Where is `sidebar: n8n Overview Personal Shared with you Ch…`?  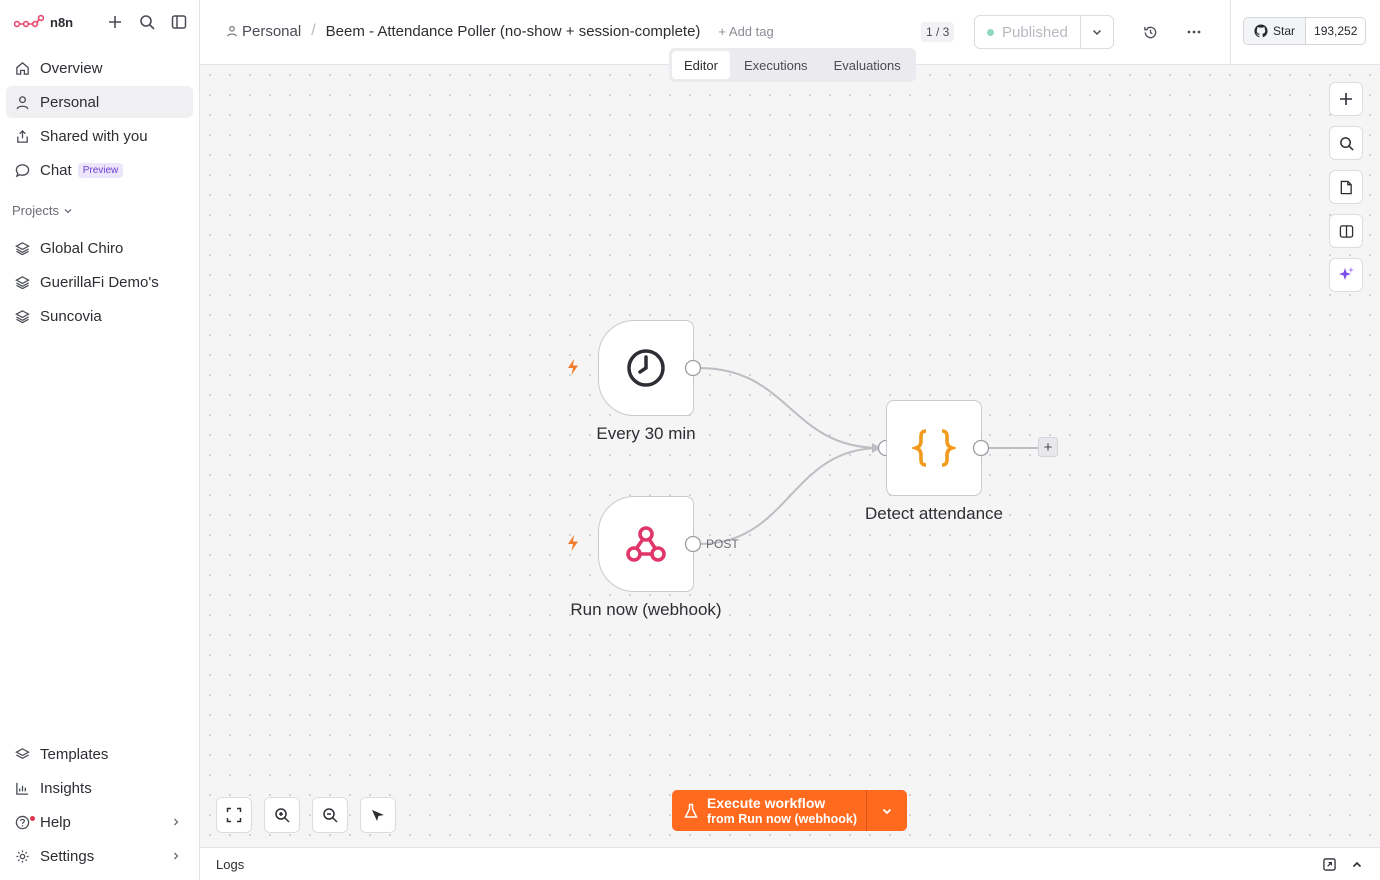
sidebar: n8n Overview Personal Shared with you Ch… is located at coordinates (100, 440).